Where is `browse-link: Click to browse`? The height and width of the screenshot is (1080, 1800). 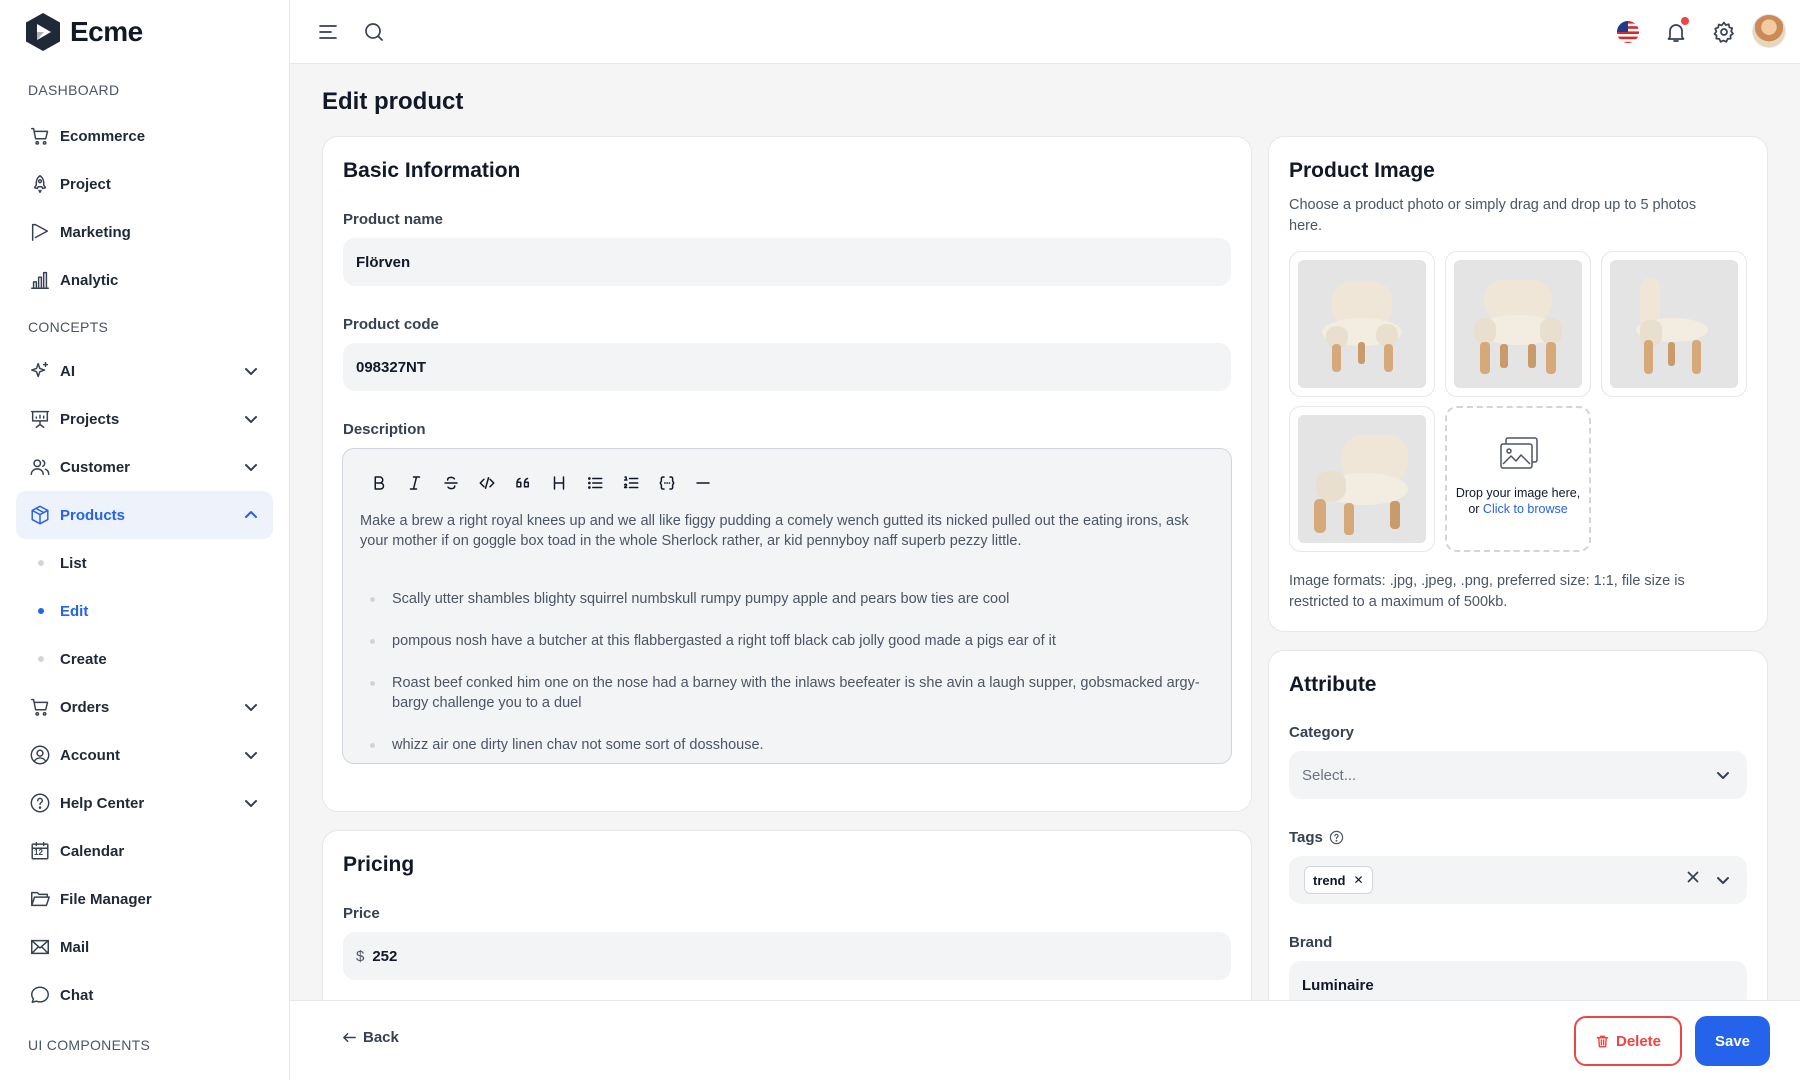 browse-link: Click to browse is located at coordinates (1525, 509).